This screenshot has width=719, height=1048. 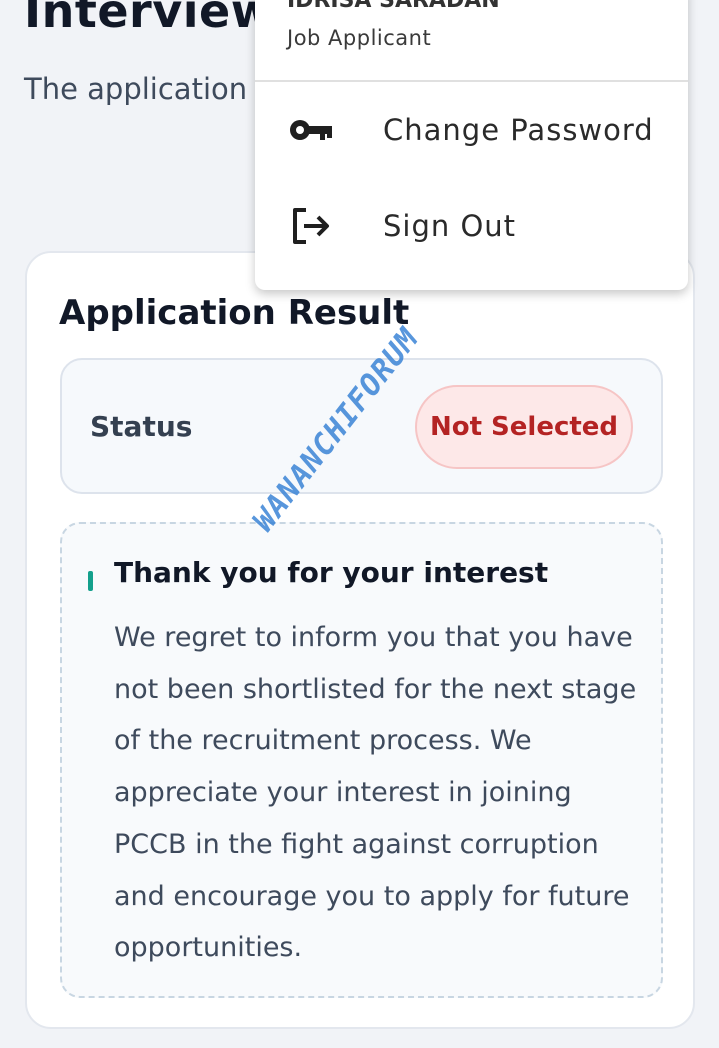 I want to click on sign-out-menu-item: Sign Out, so click(x=471, y=226).